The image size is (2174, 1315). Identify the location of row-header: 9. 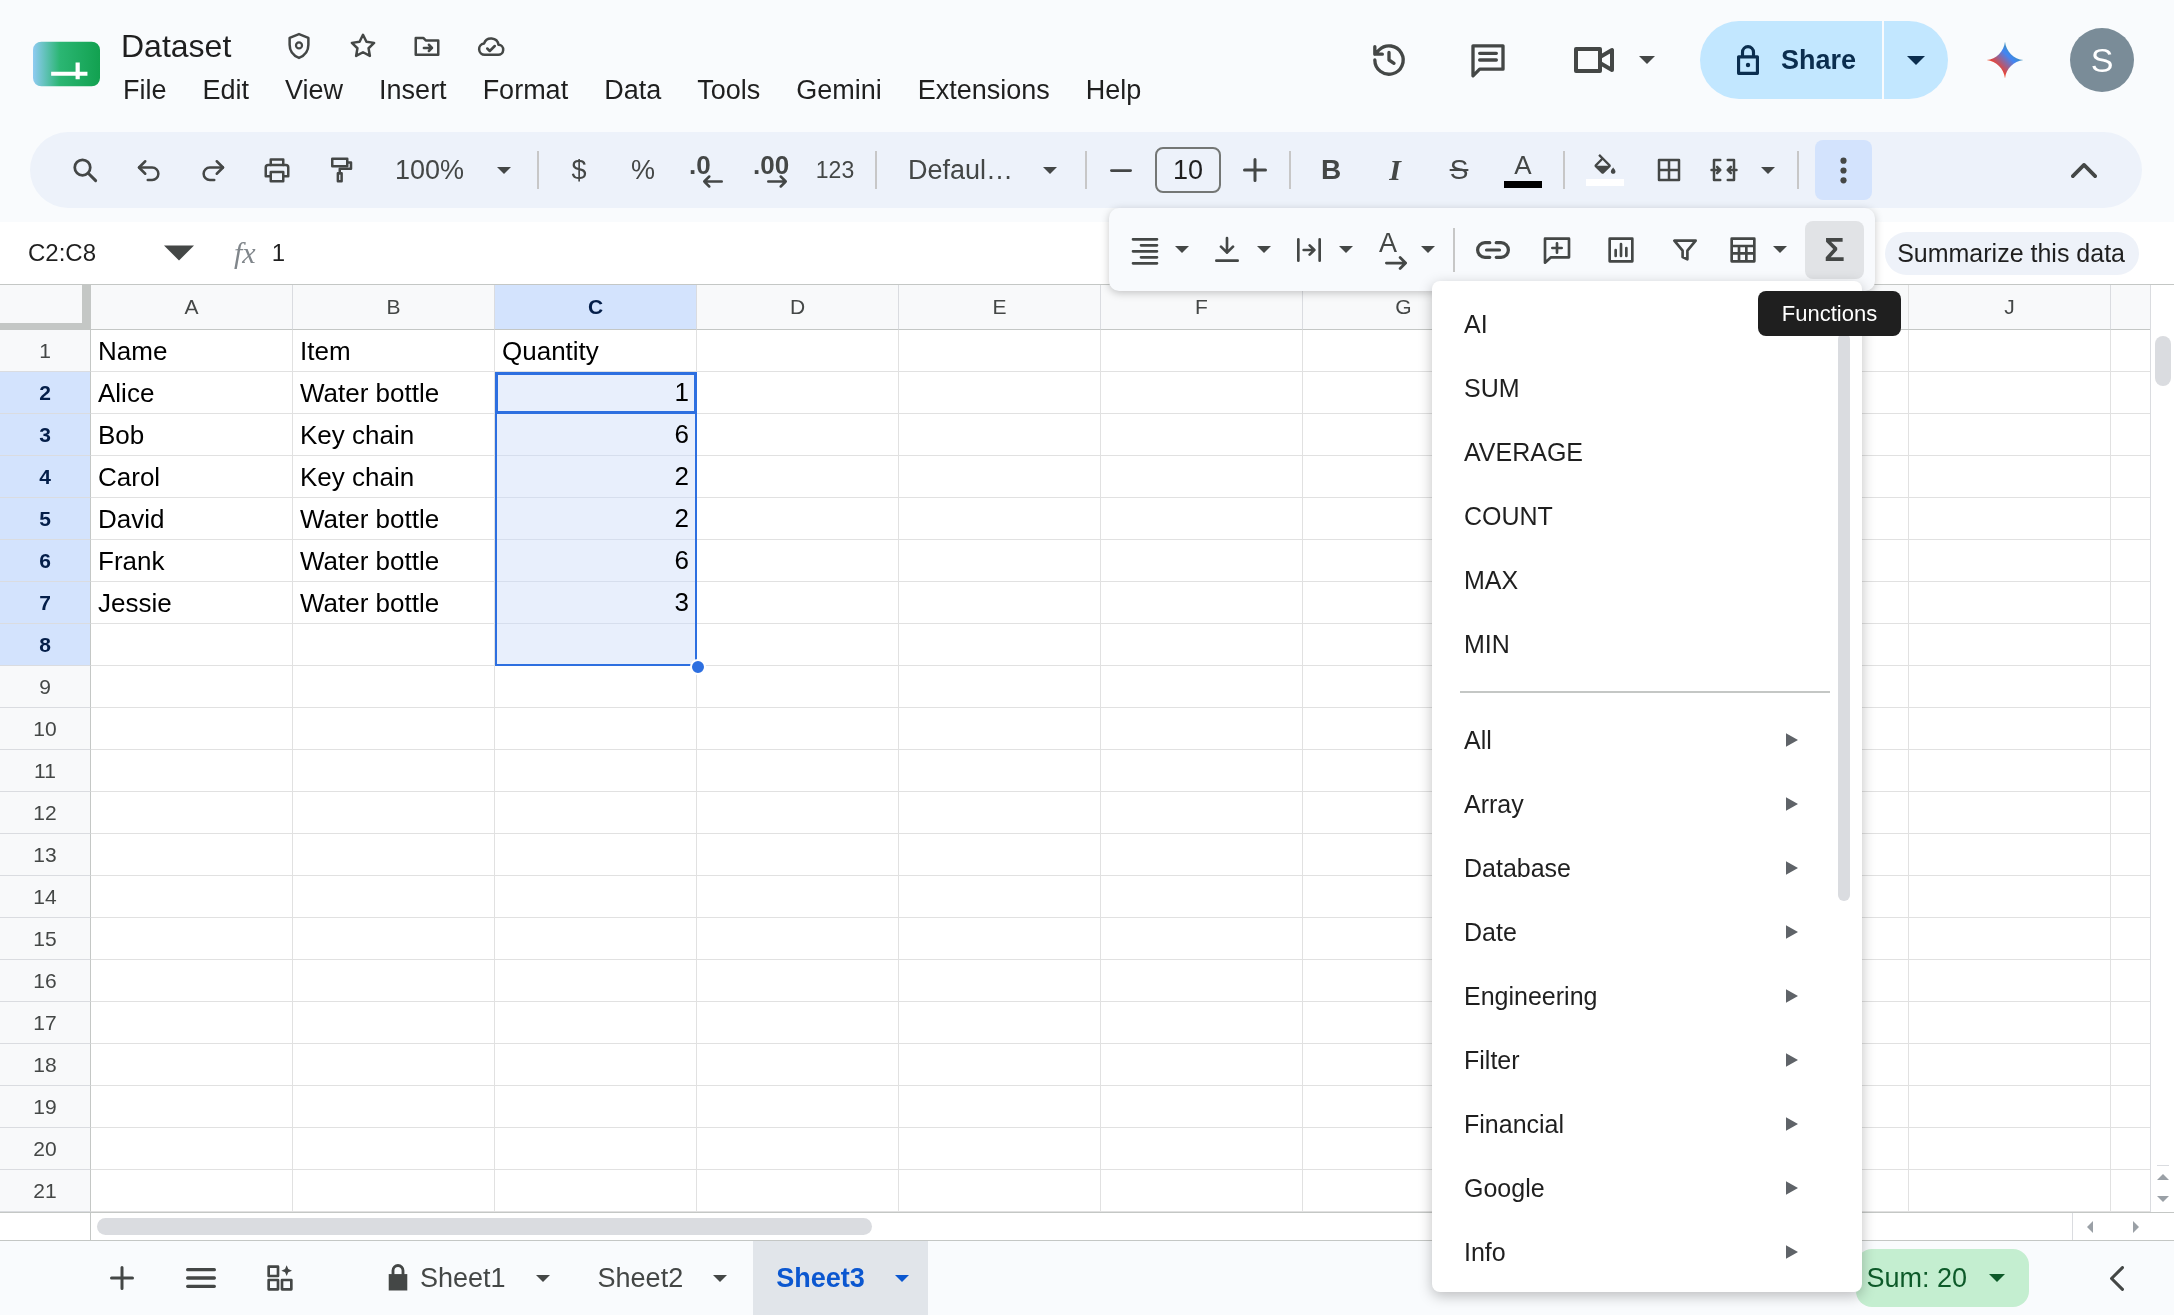
(45, 687).